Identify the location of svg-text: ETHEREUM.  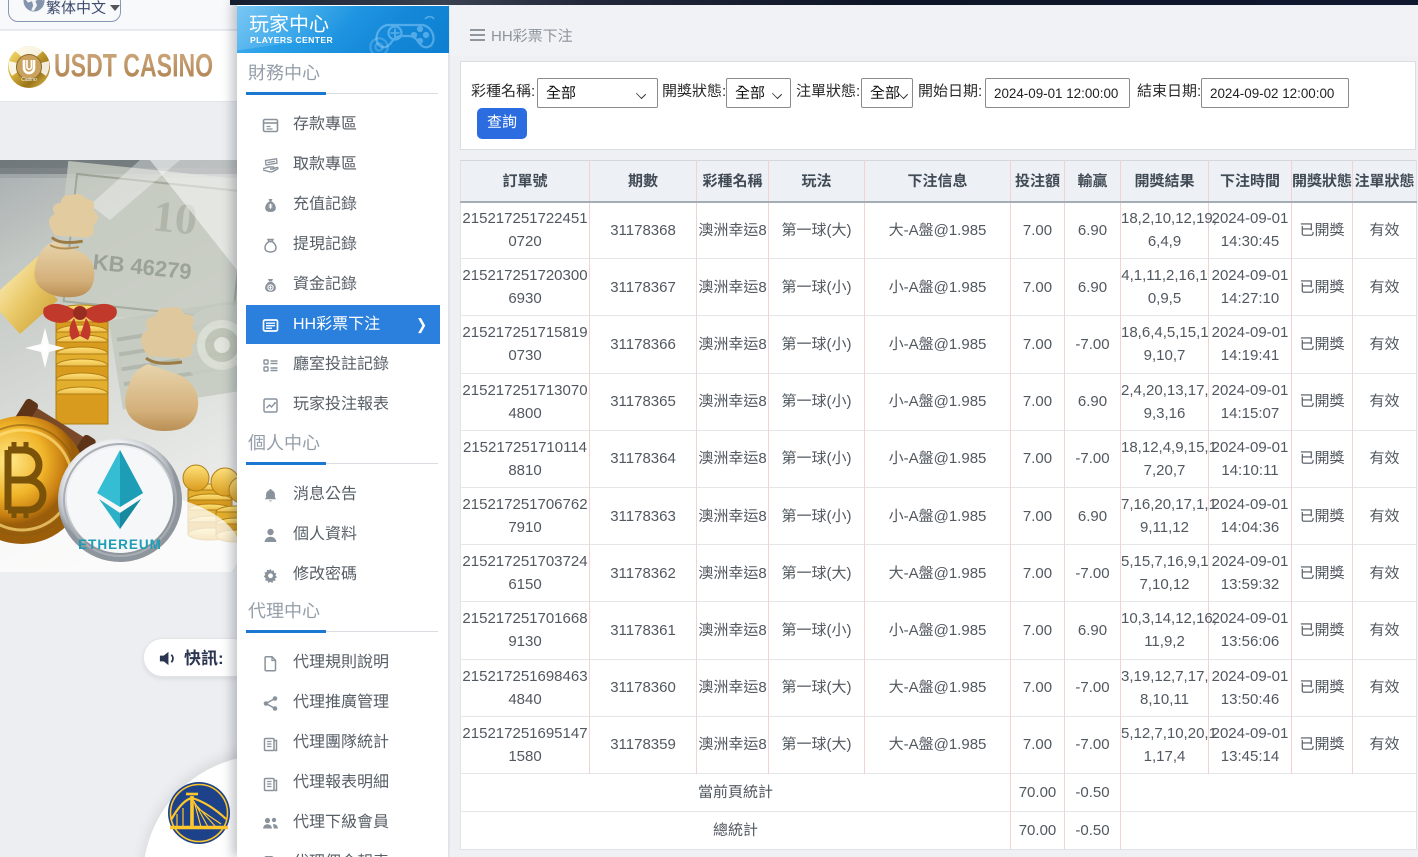
(120, 544).